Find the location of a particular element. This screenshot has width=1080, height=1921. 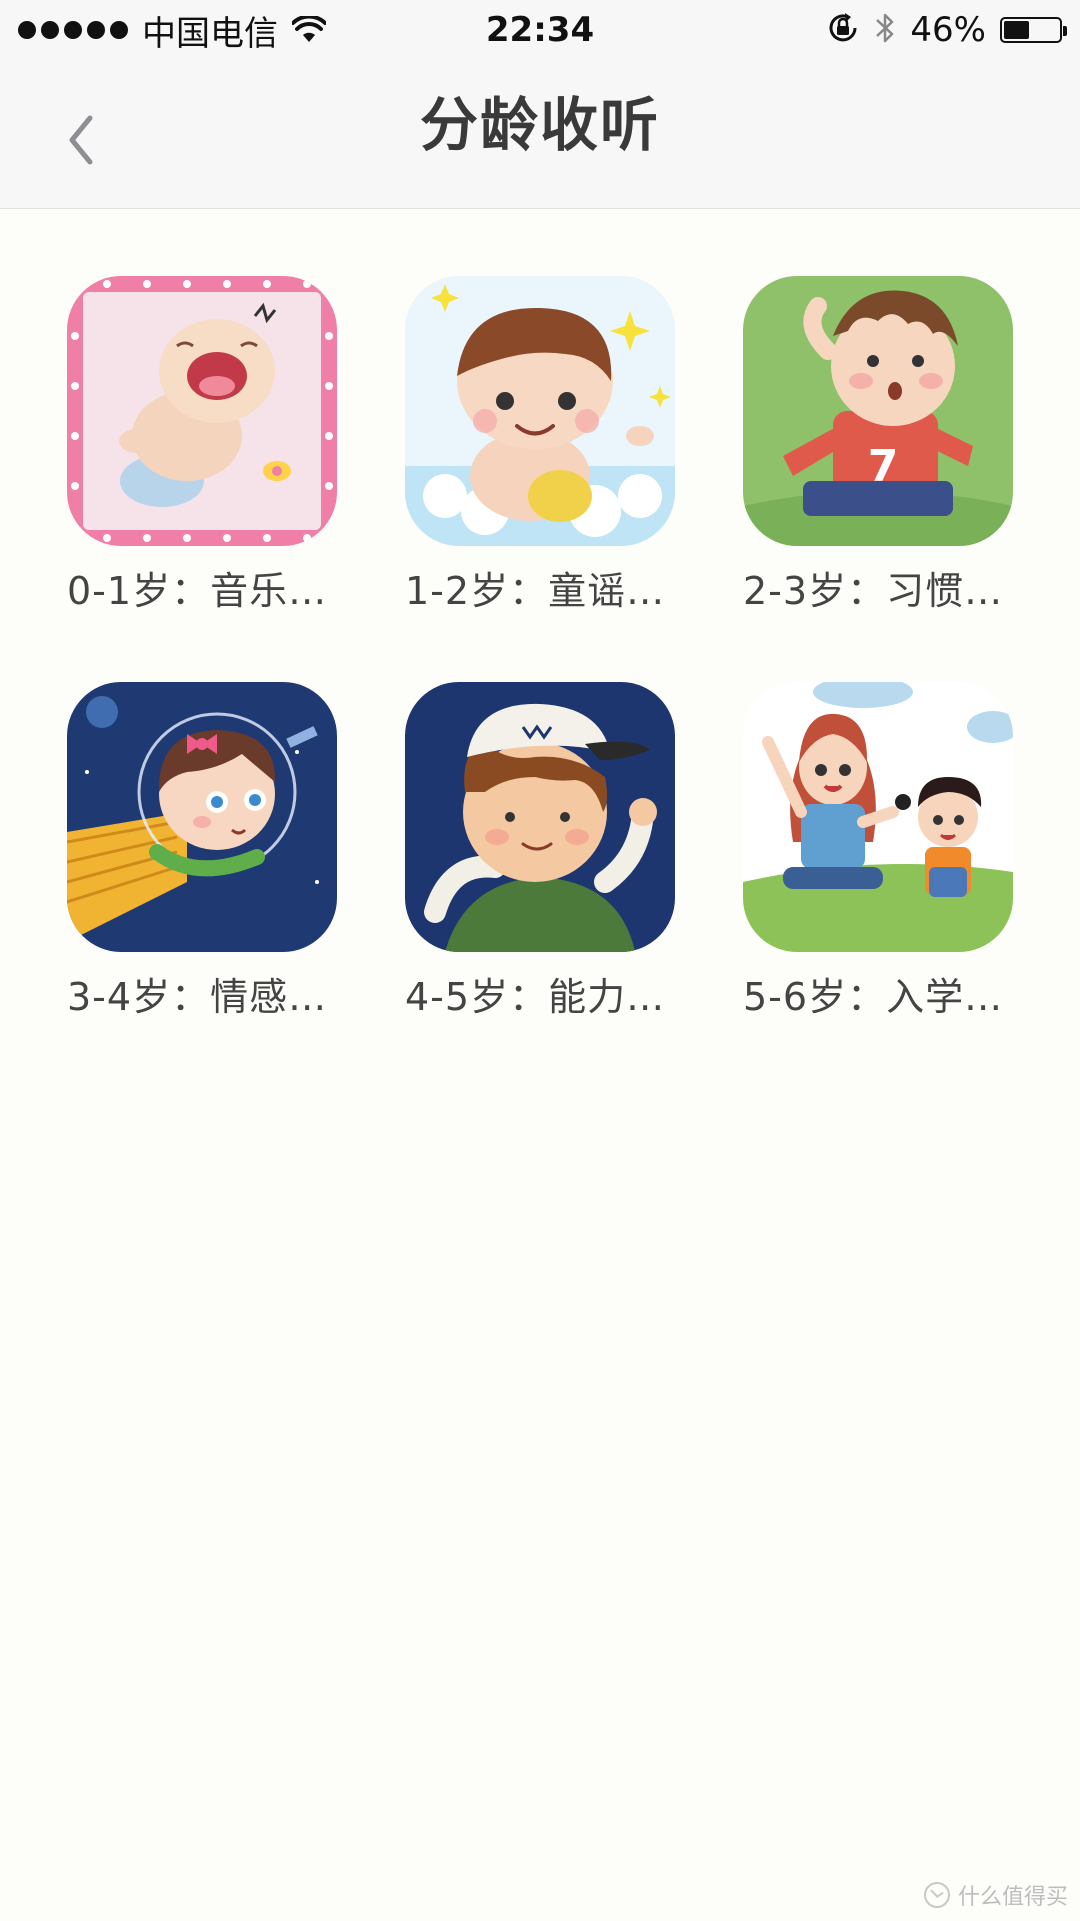

rotation-lock-icon is located at coordinates (843, 30).